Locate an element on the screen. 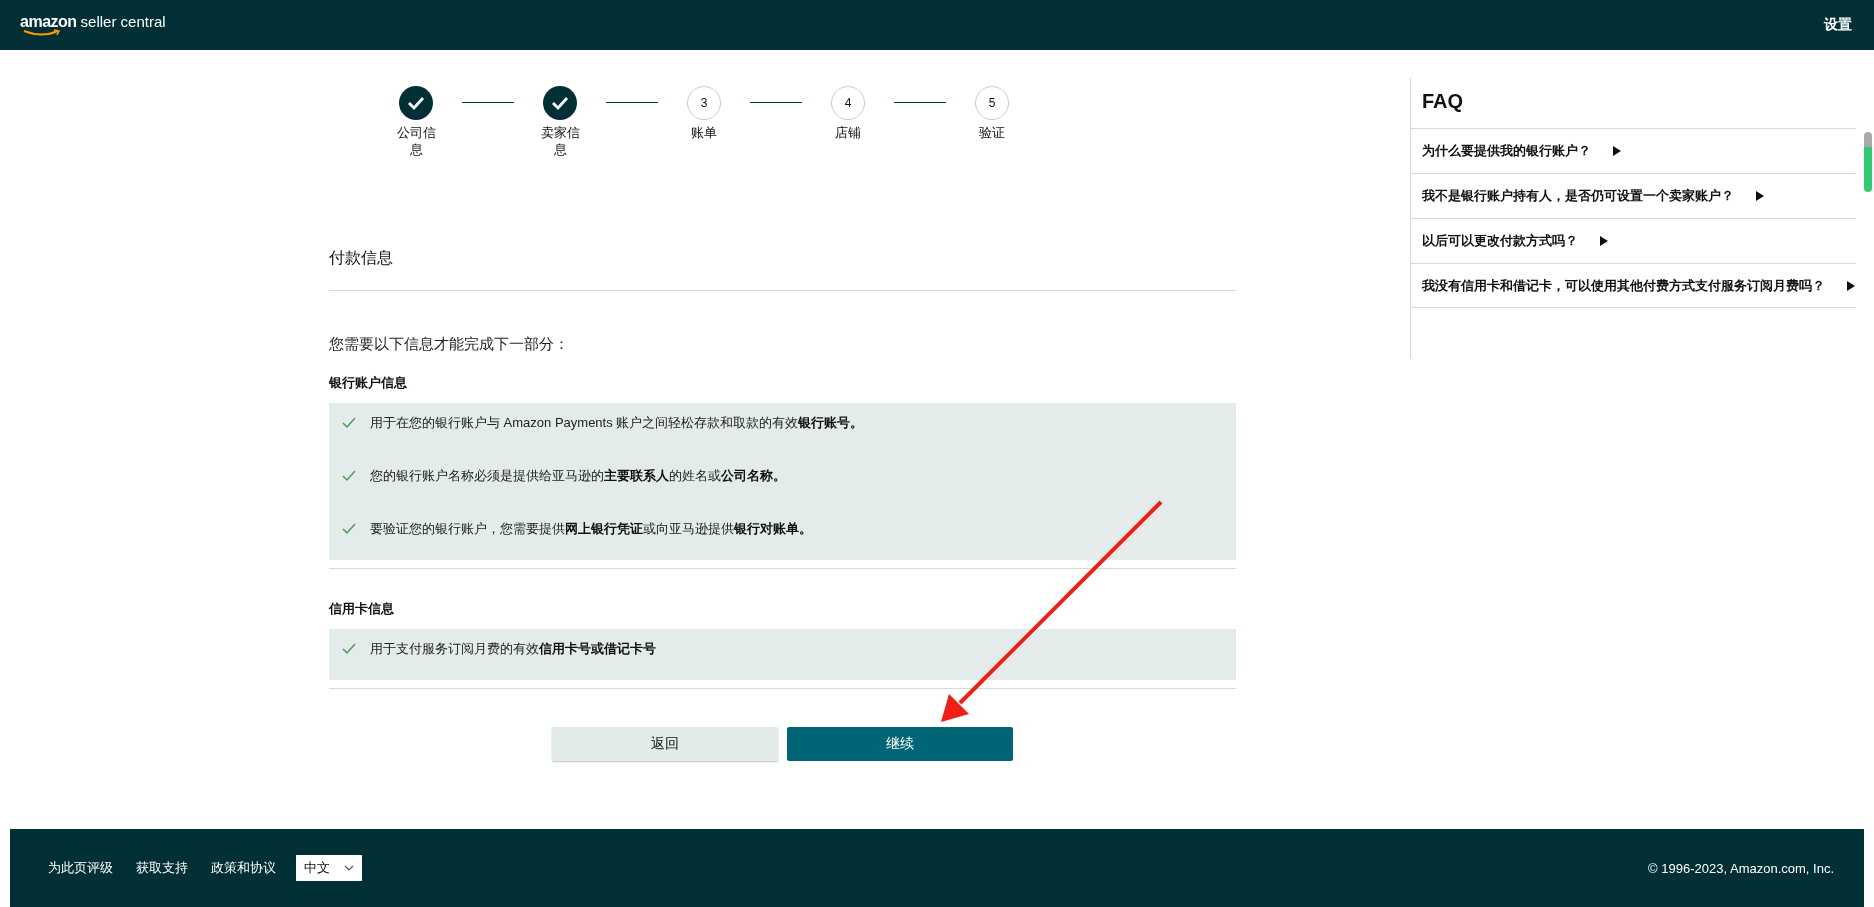 The image size is (1874, 907). requirement-text: 用于支付服务订阅月费的有效信用卡号或借记卡号 is located at coordinates (513, 649).